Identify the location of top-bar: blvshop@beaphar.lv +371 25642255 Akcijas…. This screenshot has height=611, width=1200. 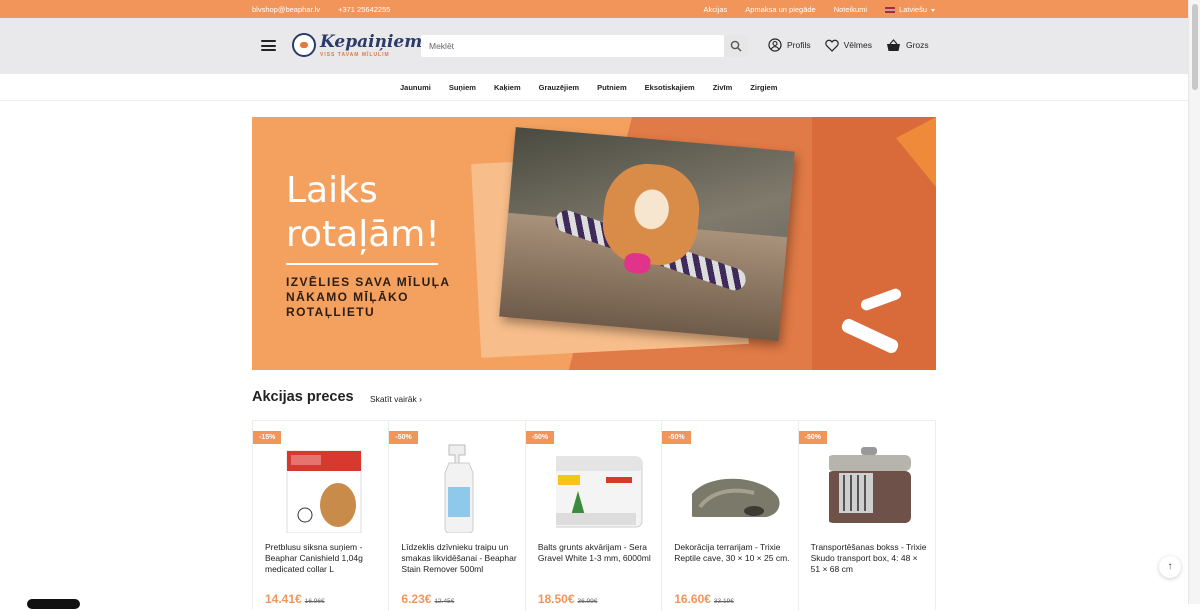
(600, 9).